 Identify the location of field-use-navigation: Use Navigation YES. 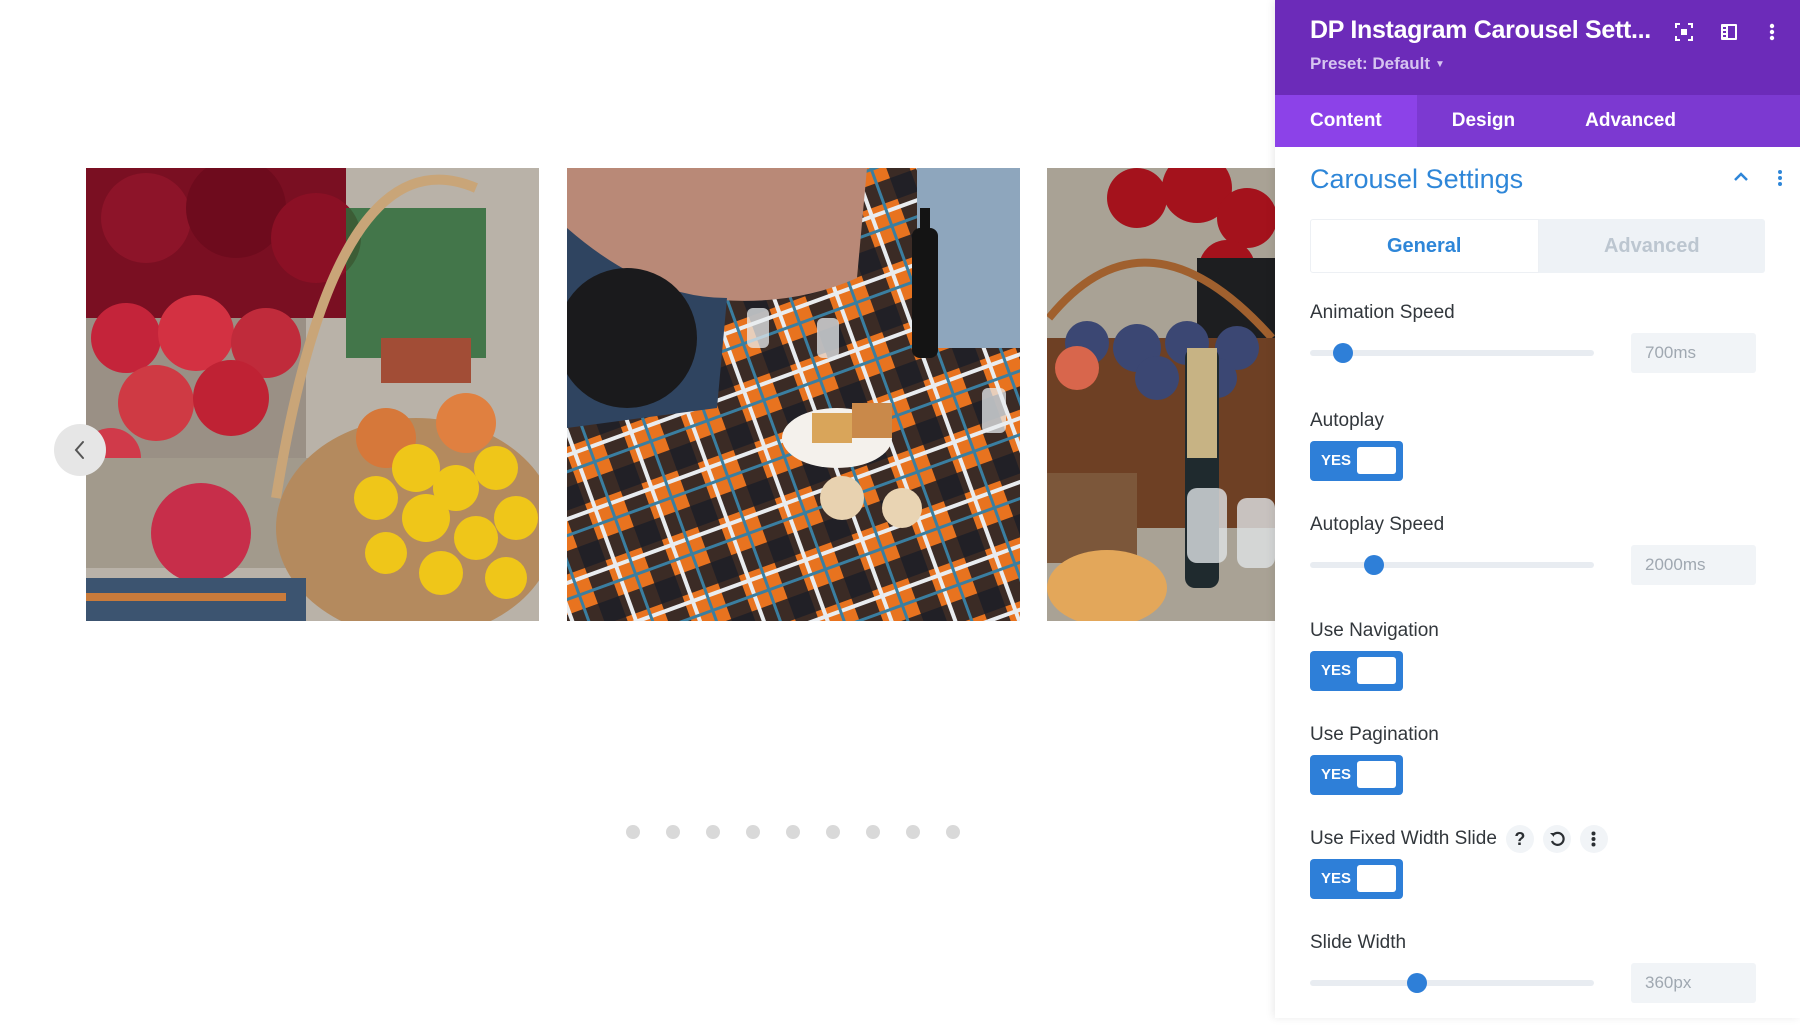
(1537, 669).